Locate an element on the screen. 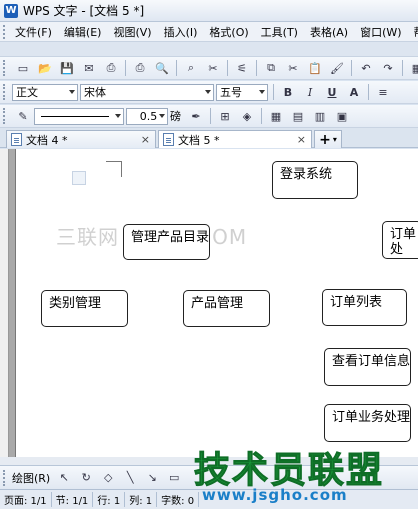  menu-grip-handle is located at coordinates (4, 31).